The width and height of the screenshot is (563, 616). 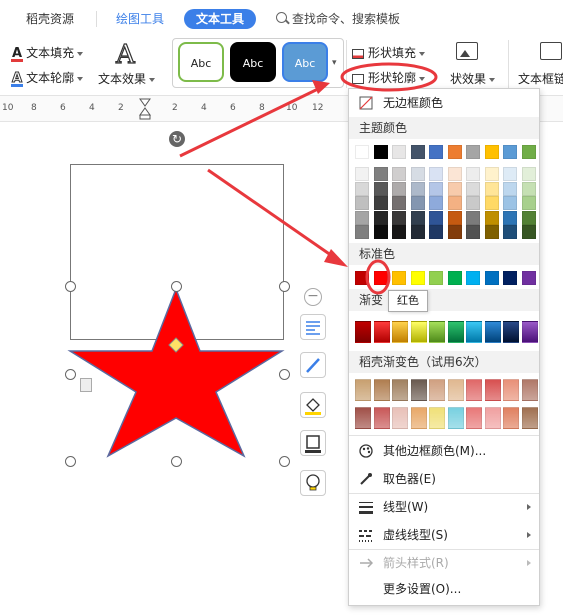 What do you see at coordinates (176, 461) in the screenshot?
I see `resize-handle-b` at bounding box center [176, 461].